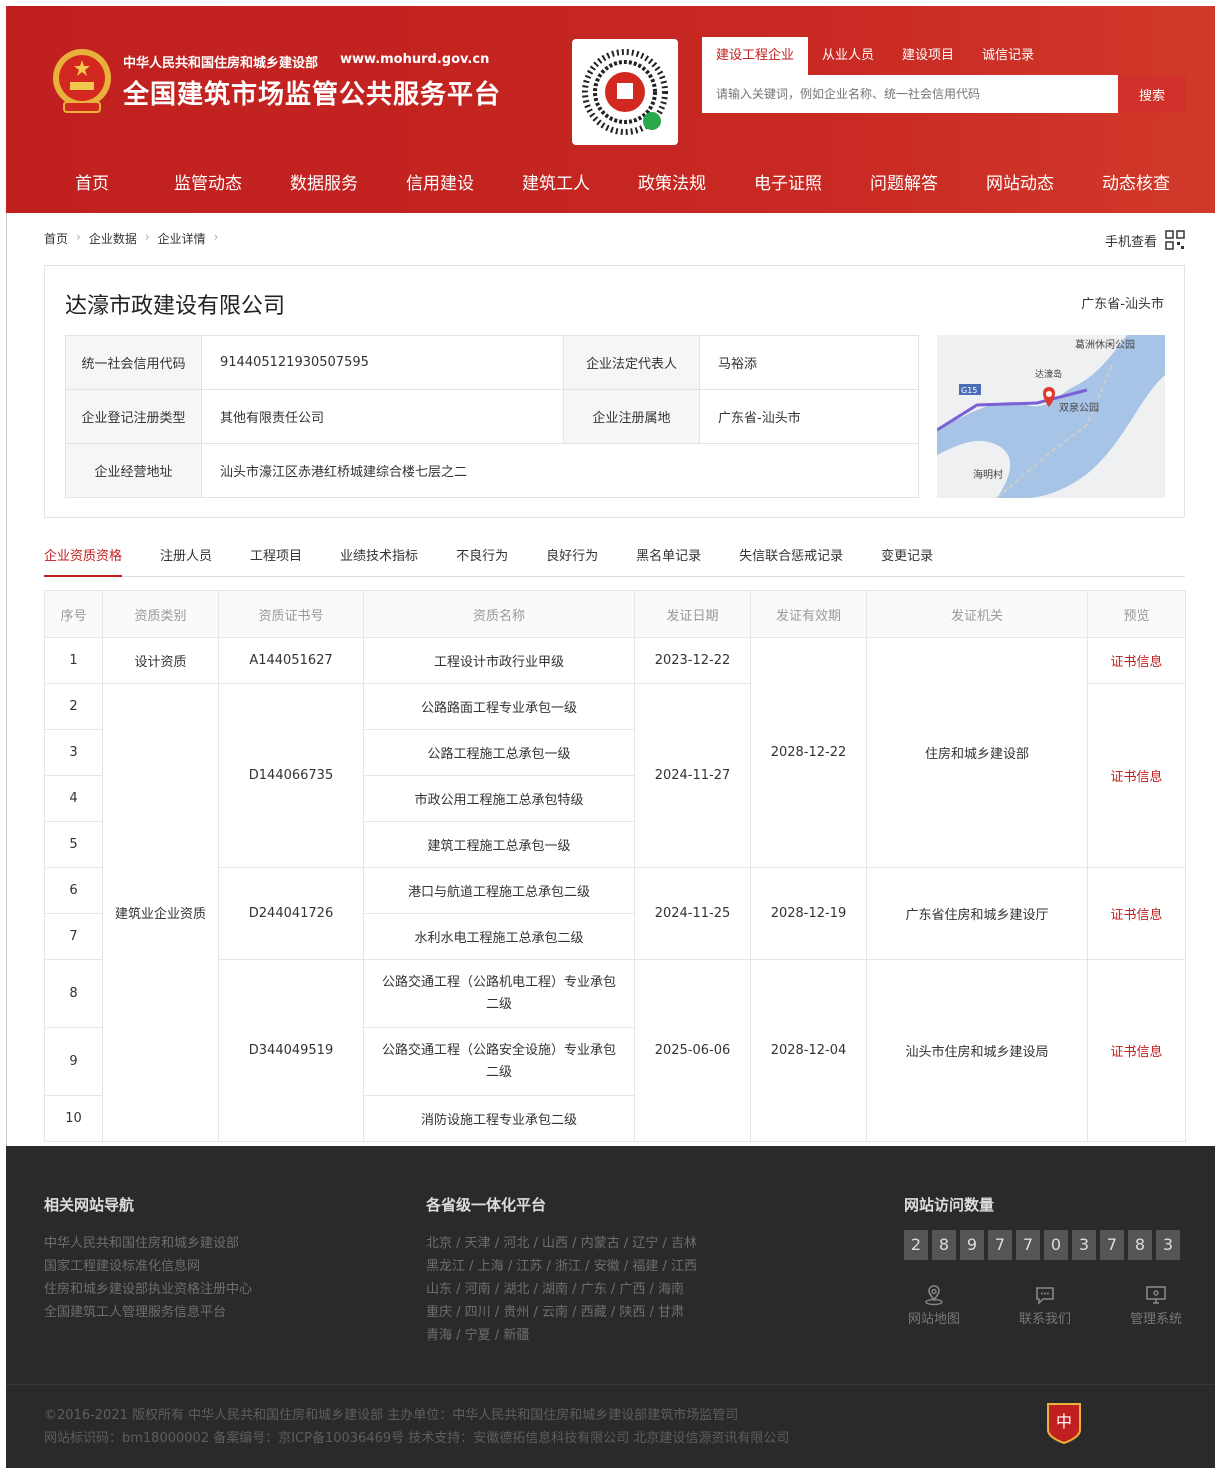 The height and width of the screenshot is (1468, 1215). Describe the element at coordinates (692, 614) in the screenshot. I see `col-issue-date: 发证日期` at that location.